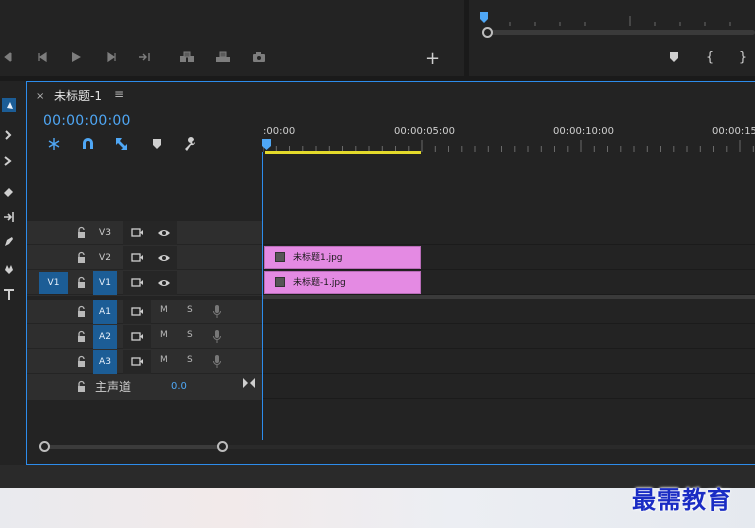  Describe the element at coordinates (9, 192) in the screenshot. I see `razor-tool-icon` at that location.